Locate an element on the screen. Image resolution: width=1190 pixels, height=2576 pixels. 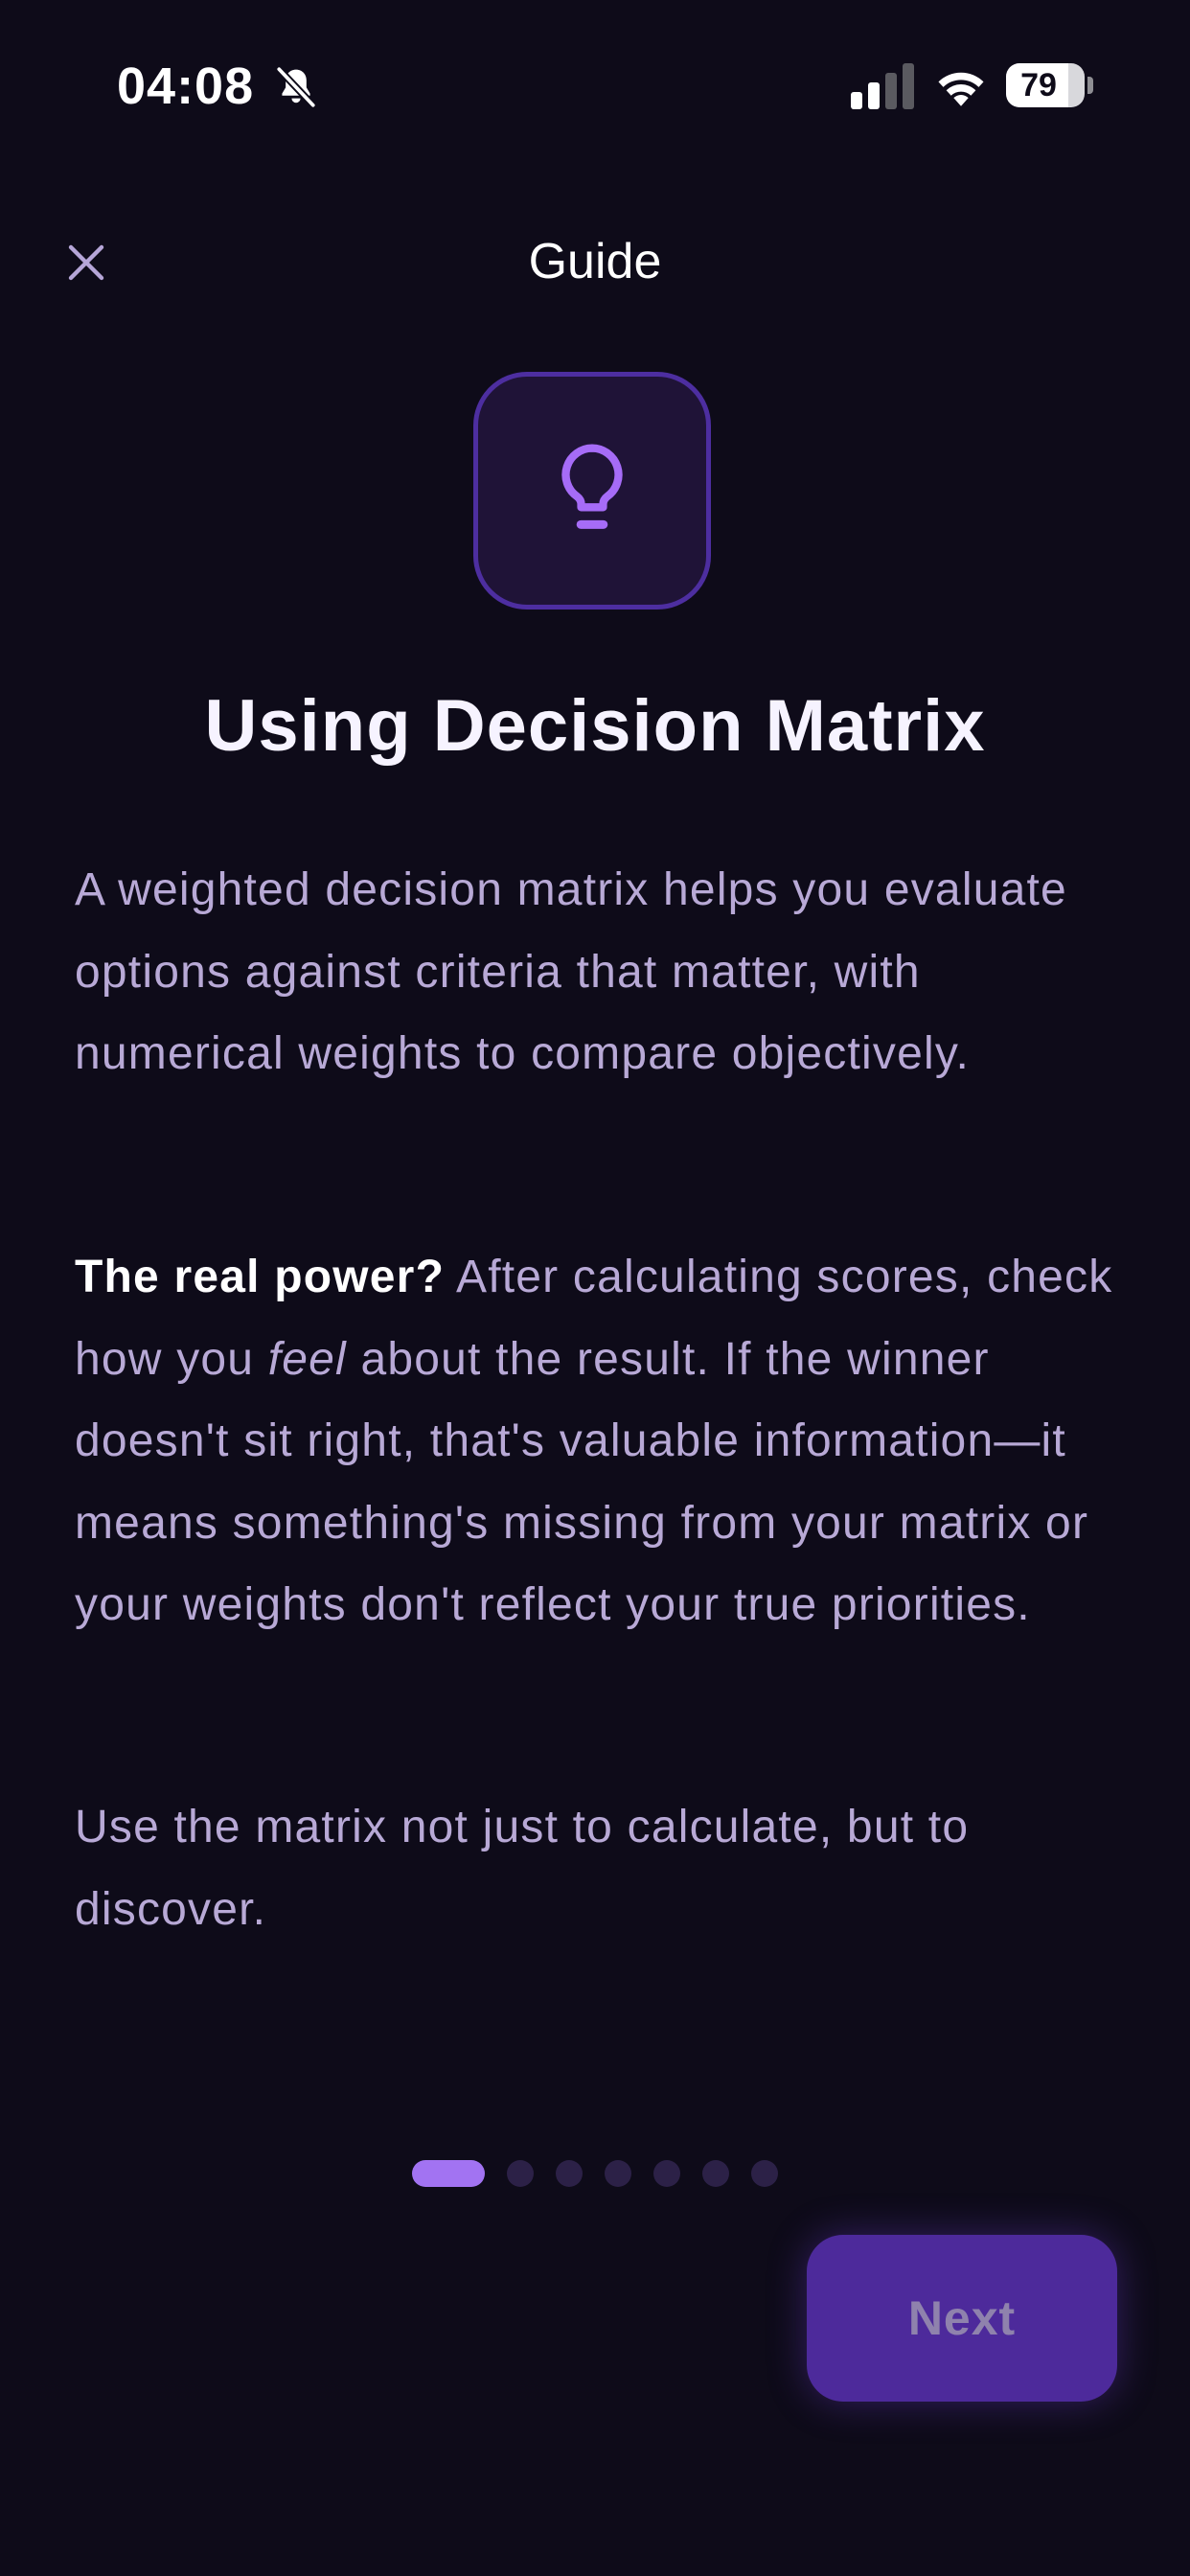
lightbulb-icon is located at coordinates (592, 486).